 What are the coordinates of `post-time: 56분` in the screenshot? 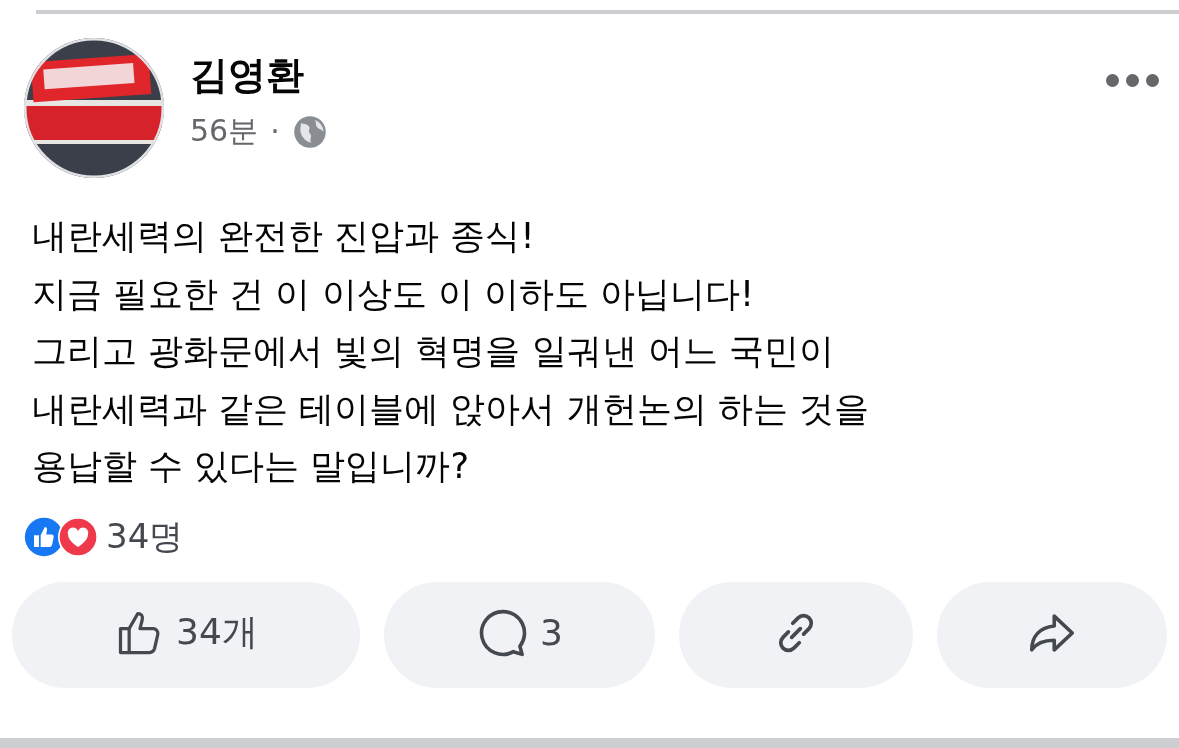 It's located at (224, 131).